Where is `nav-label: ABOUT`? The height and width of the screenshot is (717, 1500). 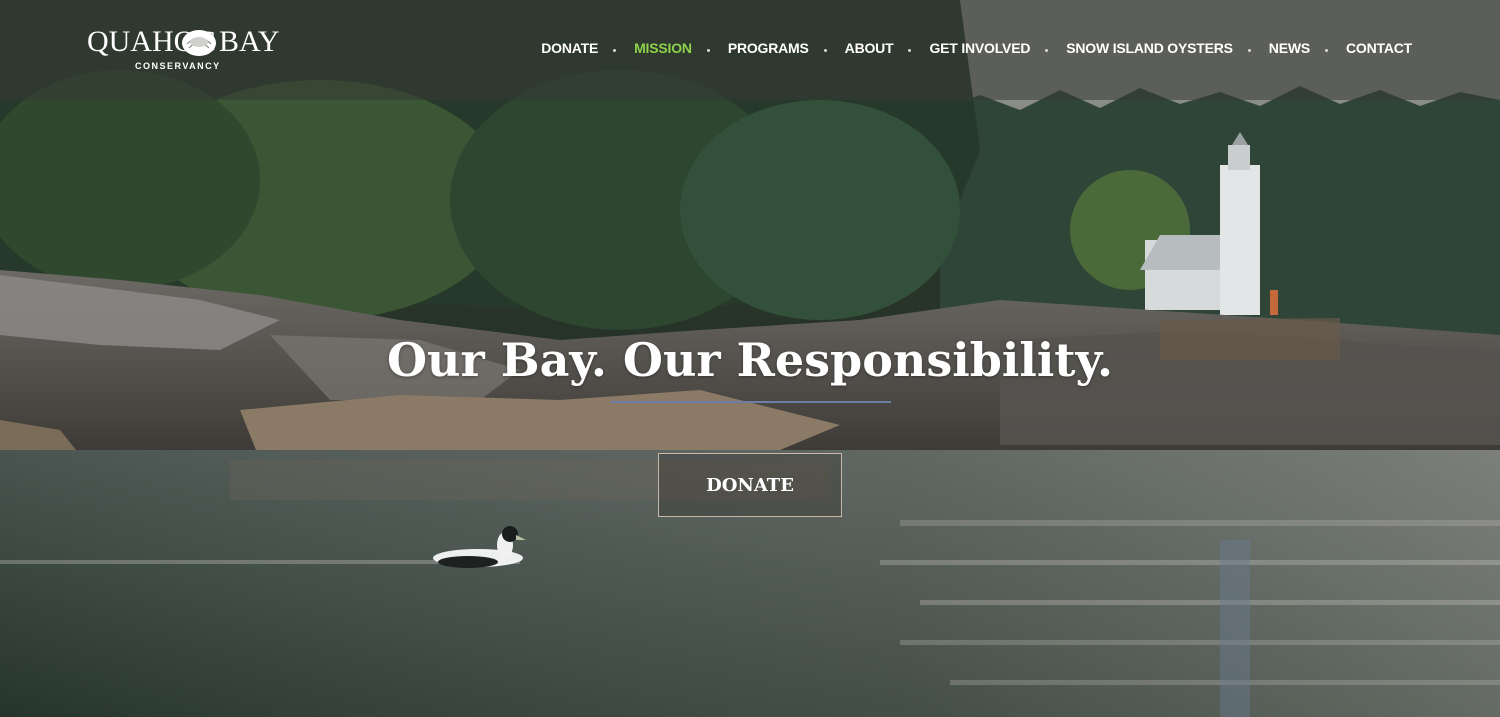
nav-label: ABOUT is located at coordinates (869, 48).